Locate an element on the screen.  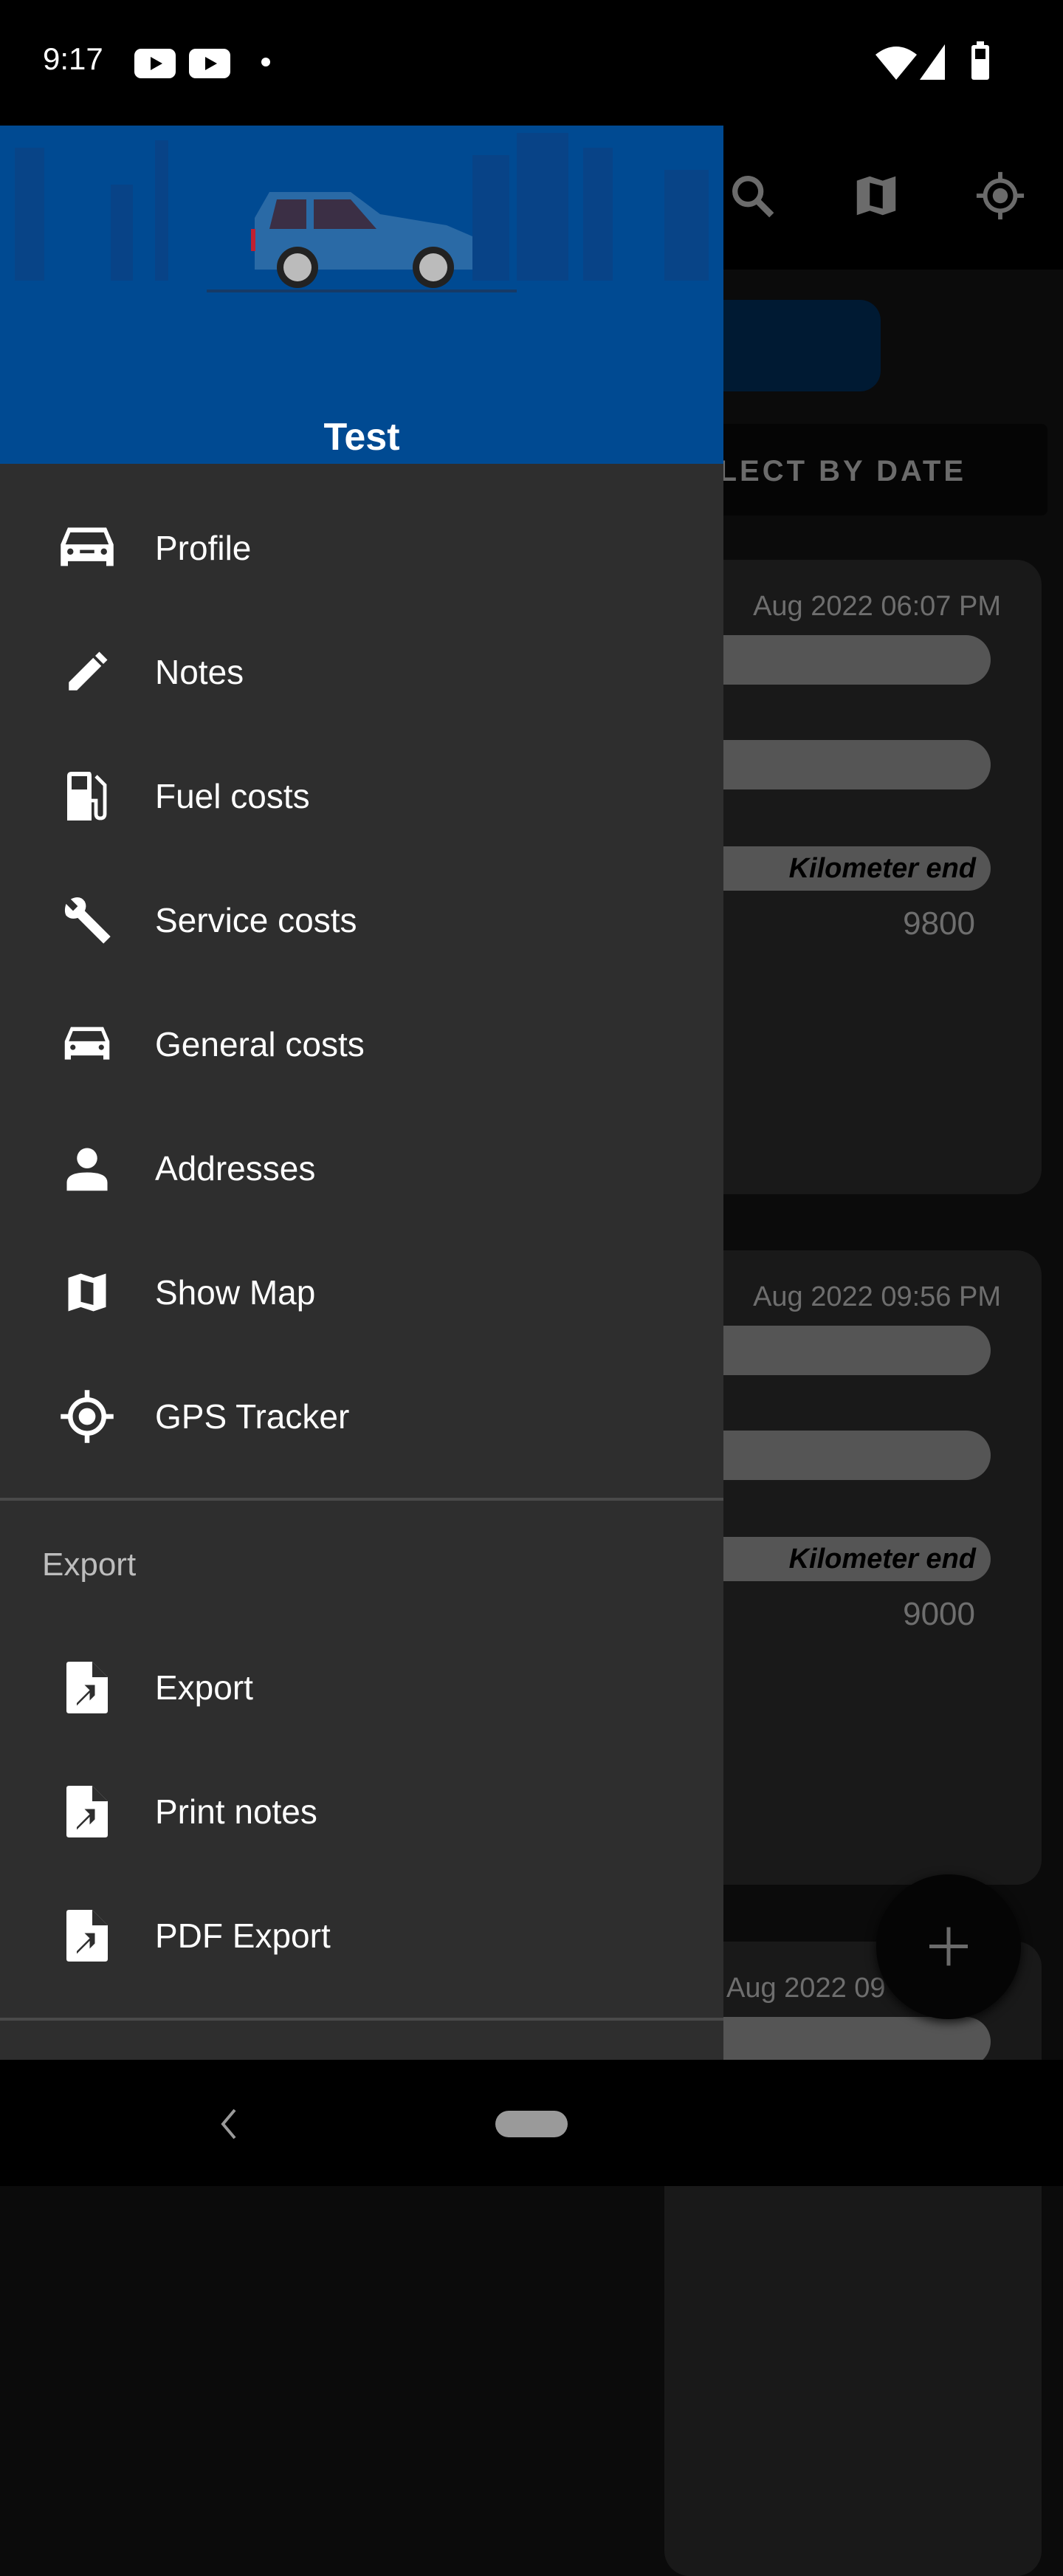
car-illustration is located at coordinates (361, 240).